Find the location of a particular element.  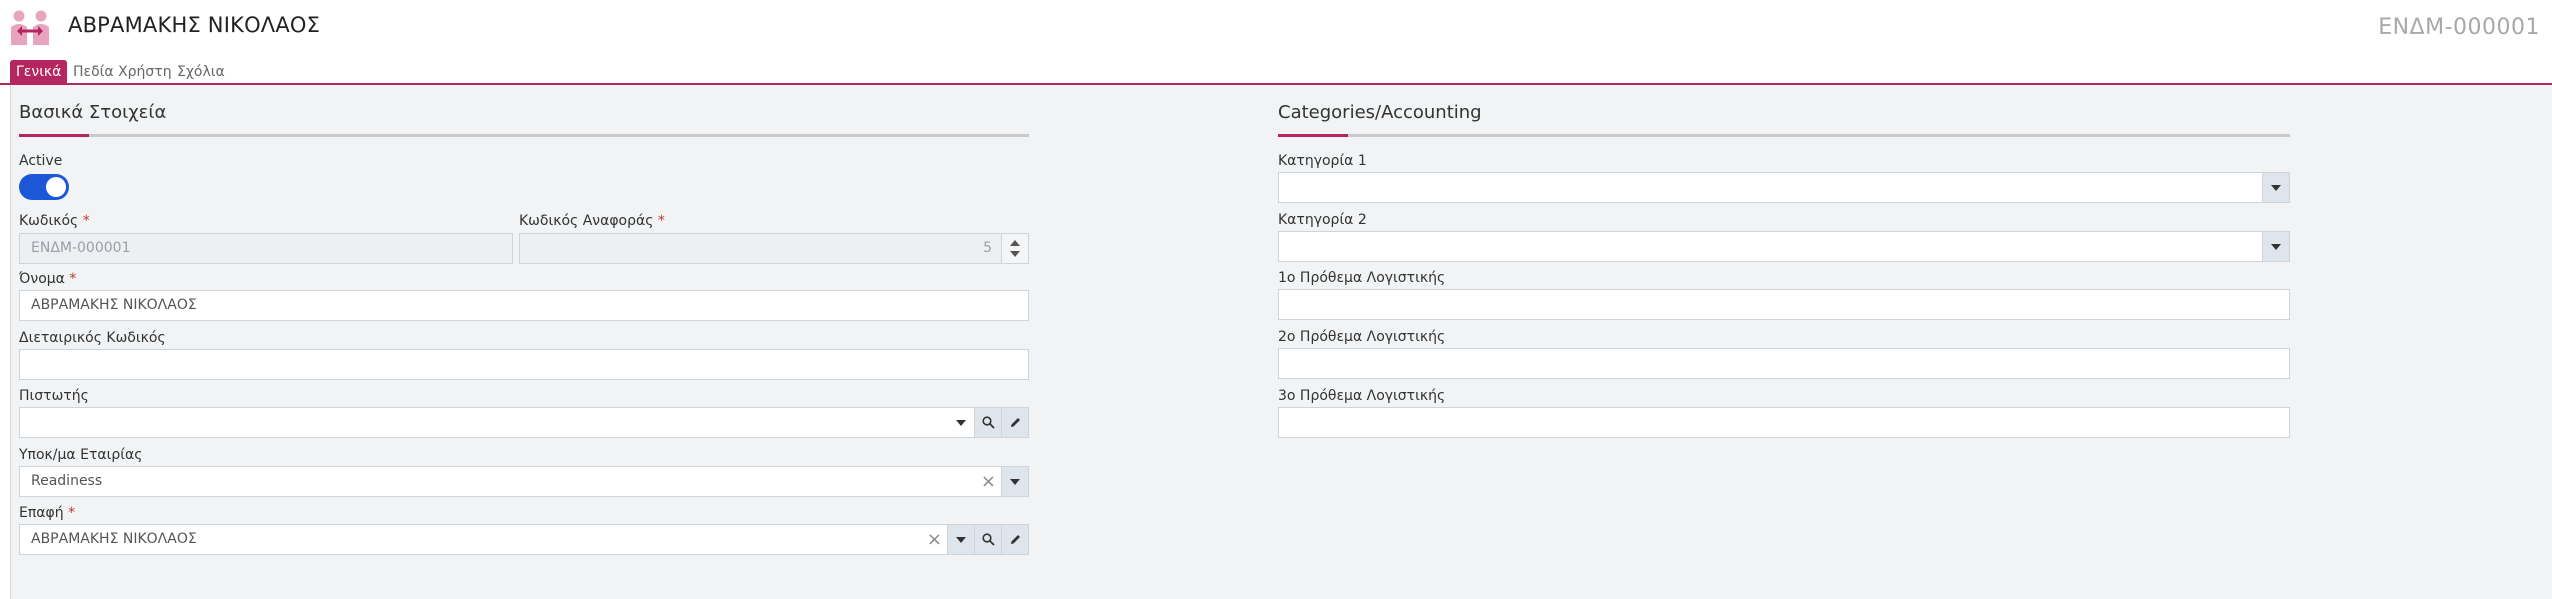

stepper-buttons is located at coordinates (1014, 248).